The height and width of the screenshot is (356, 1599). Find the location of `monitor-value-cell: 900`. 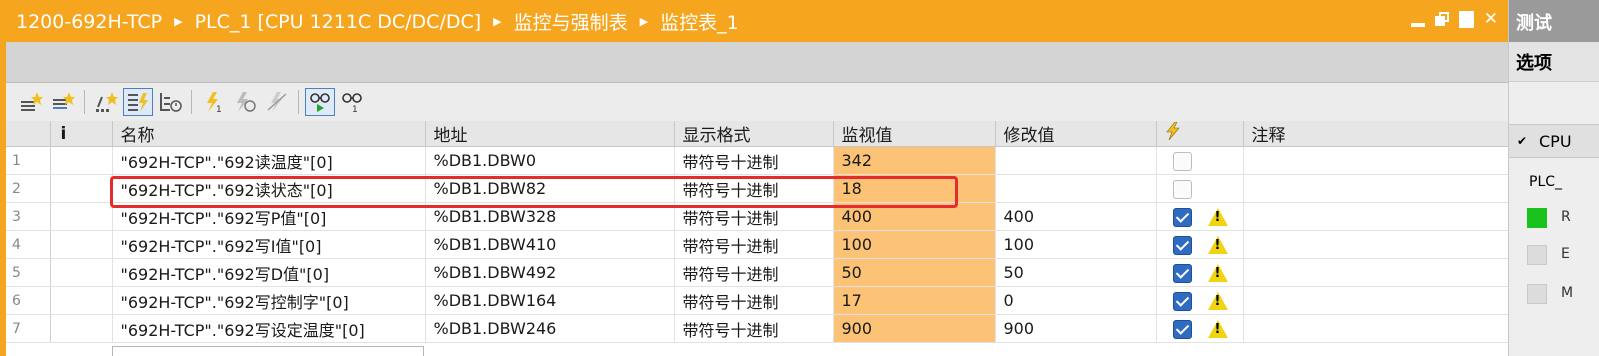

monitor-value-cell: 900 is located at coordinates (914, 328).